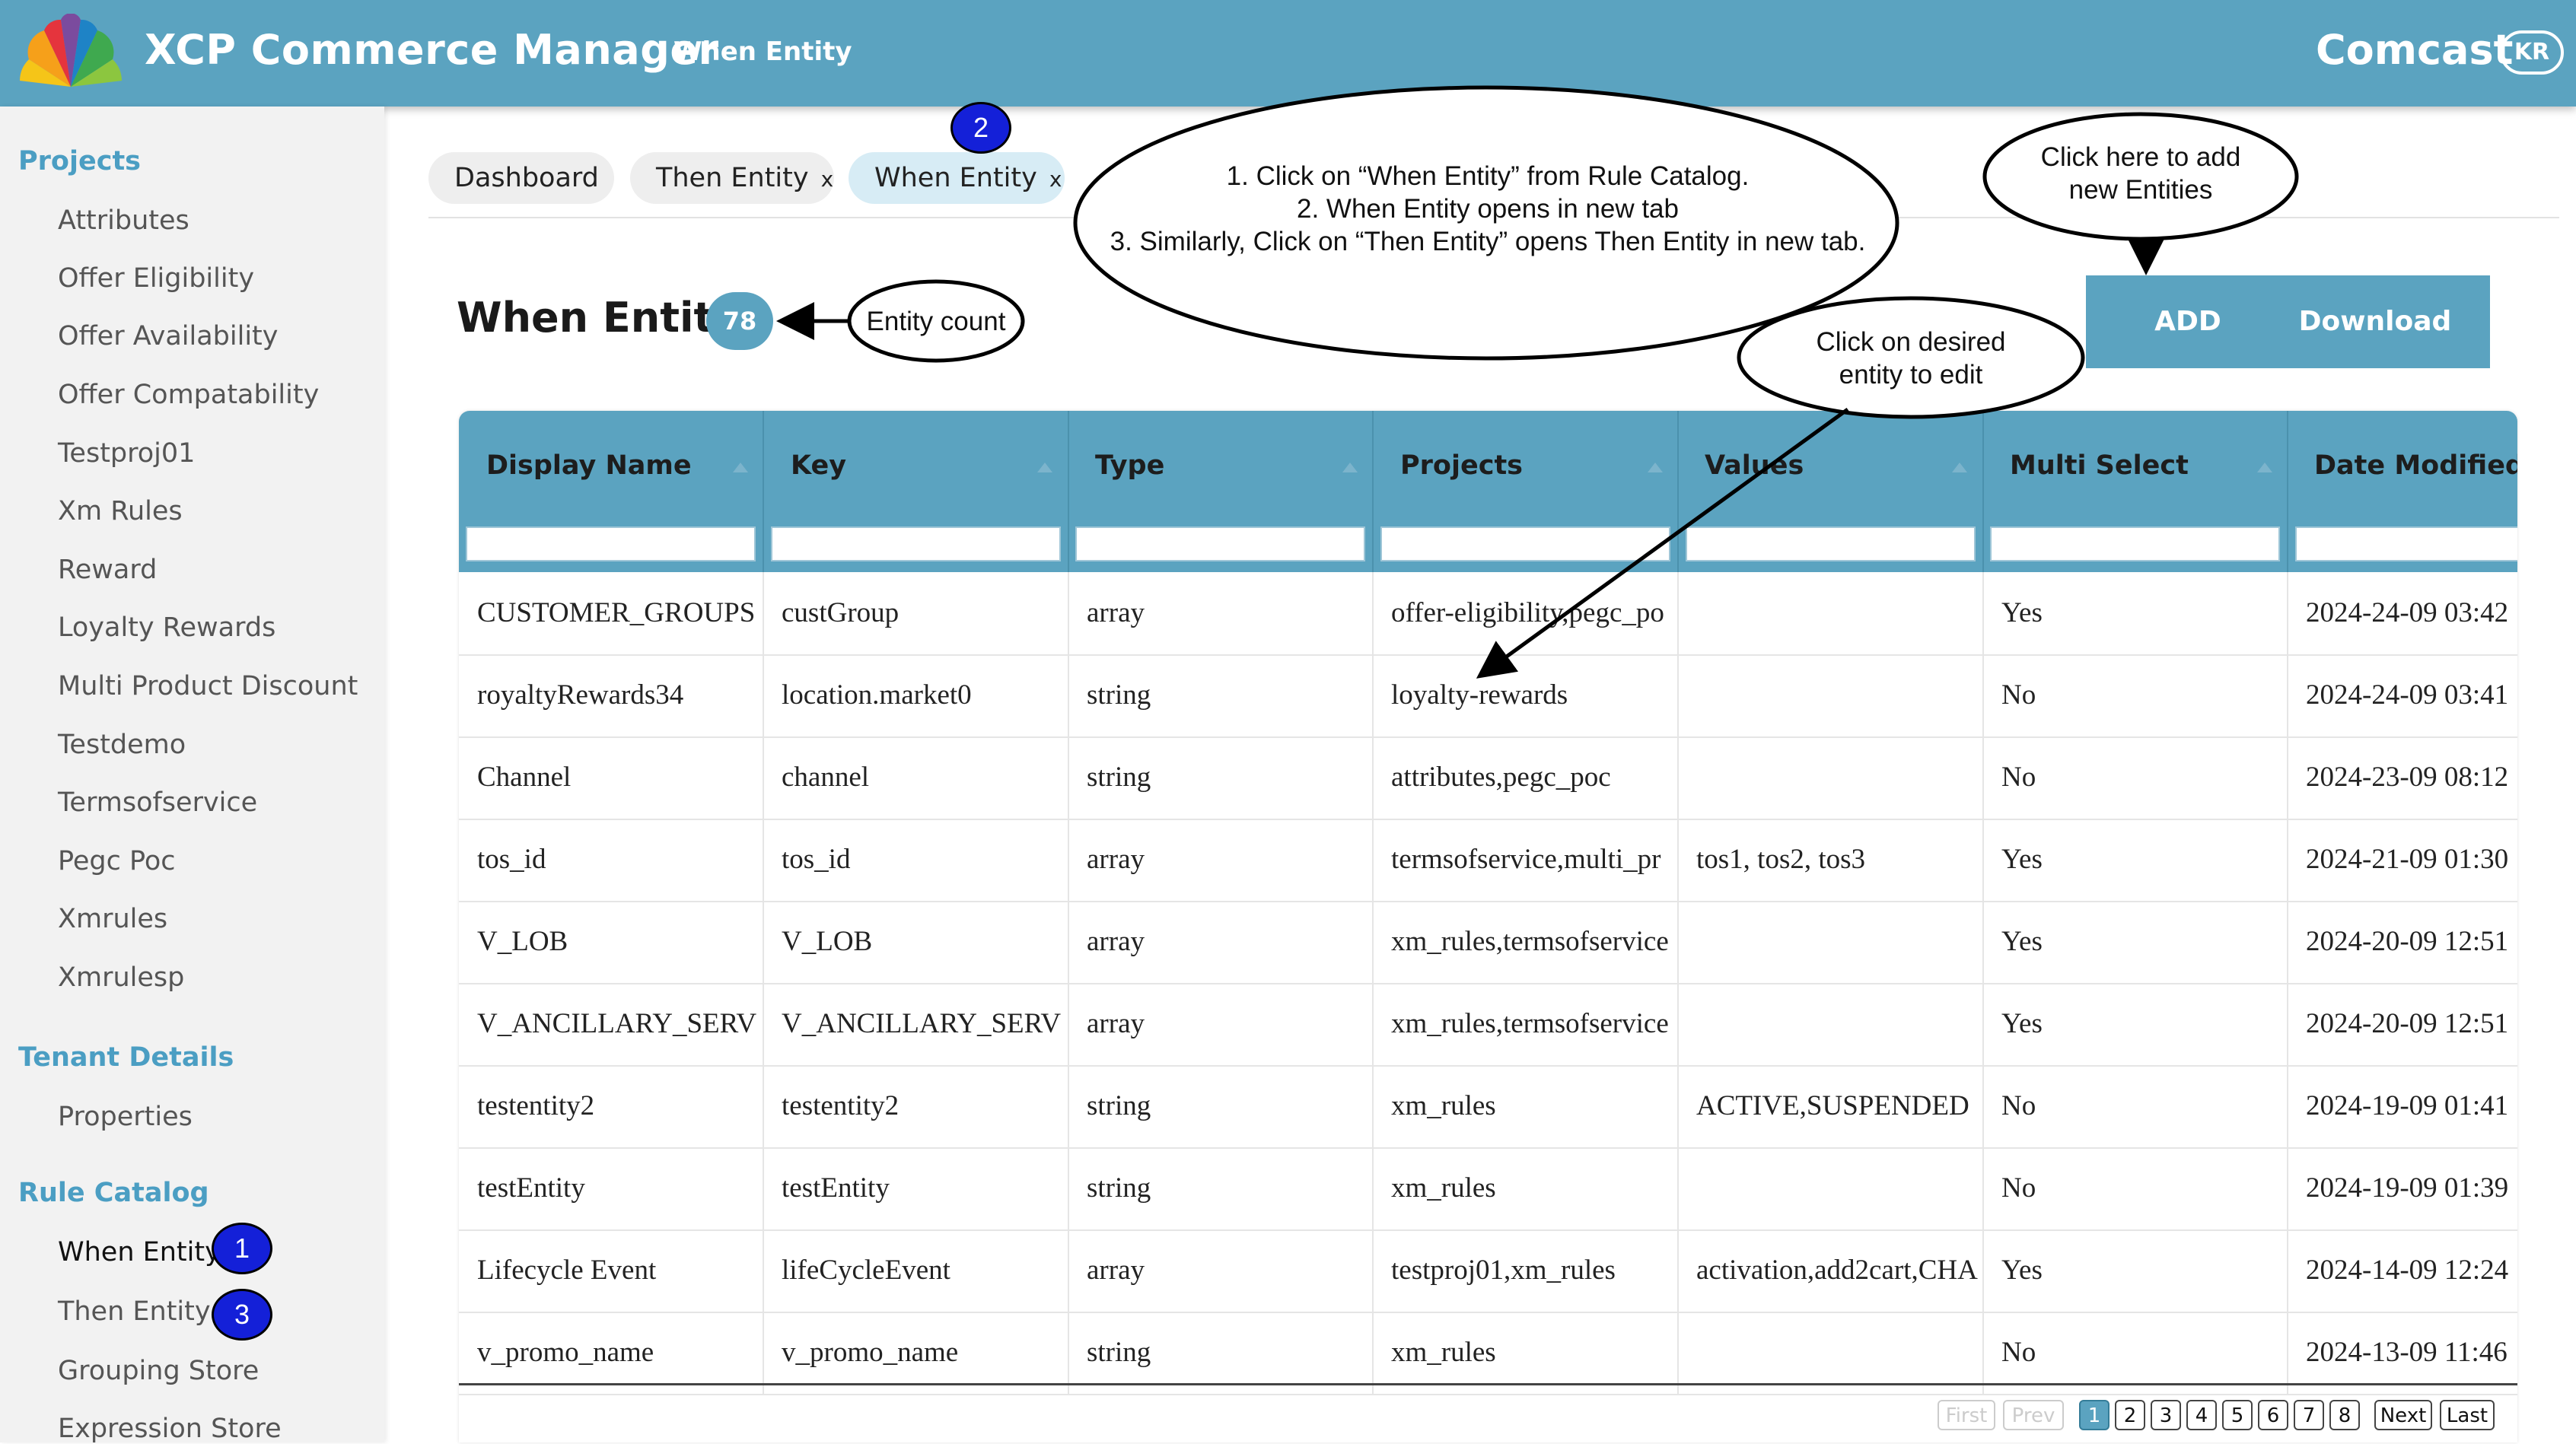 The image size is (2576, 1444). I want to click on edit-note-line-2: entity to edit, so click(1911, 375).